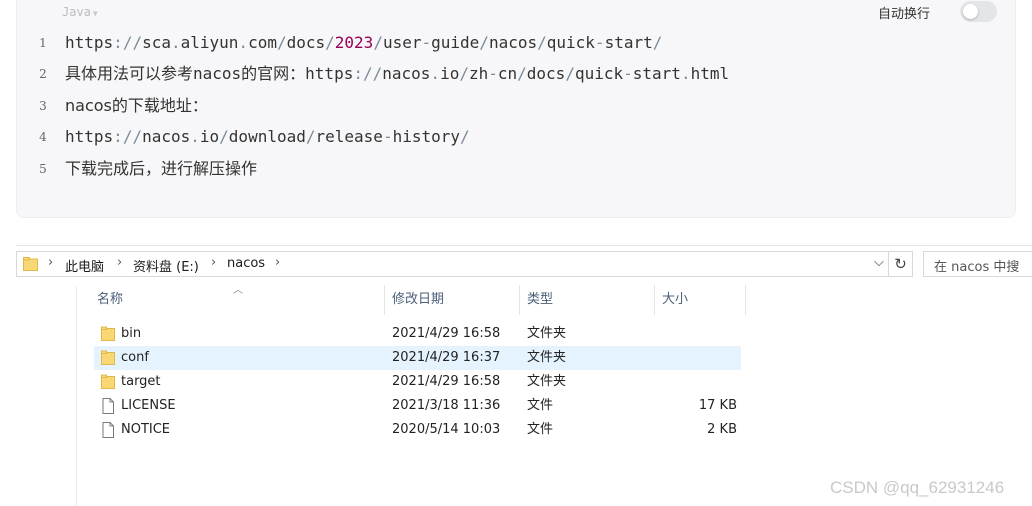 This screenshot has height=506, width=1032. What do you see at coordinates (402, 42) in the screenshot?
I see `code-token: user` at bounding box center [402, 42].